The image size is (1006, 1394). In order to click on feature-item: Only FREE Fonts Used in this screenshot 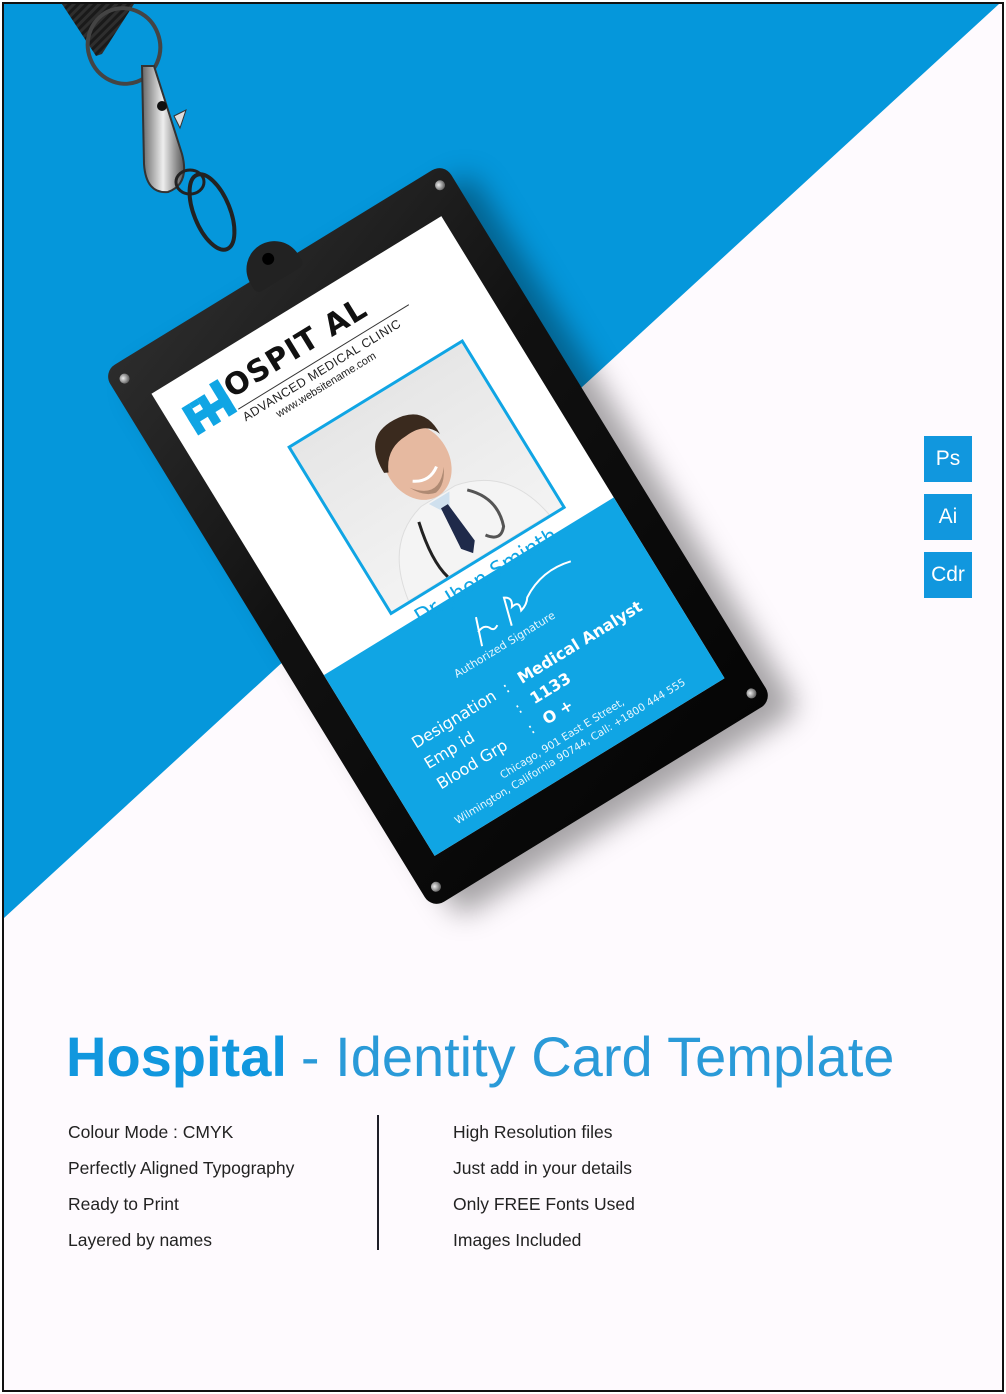, I will do `click(544, 1204)`.